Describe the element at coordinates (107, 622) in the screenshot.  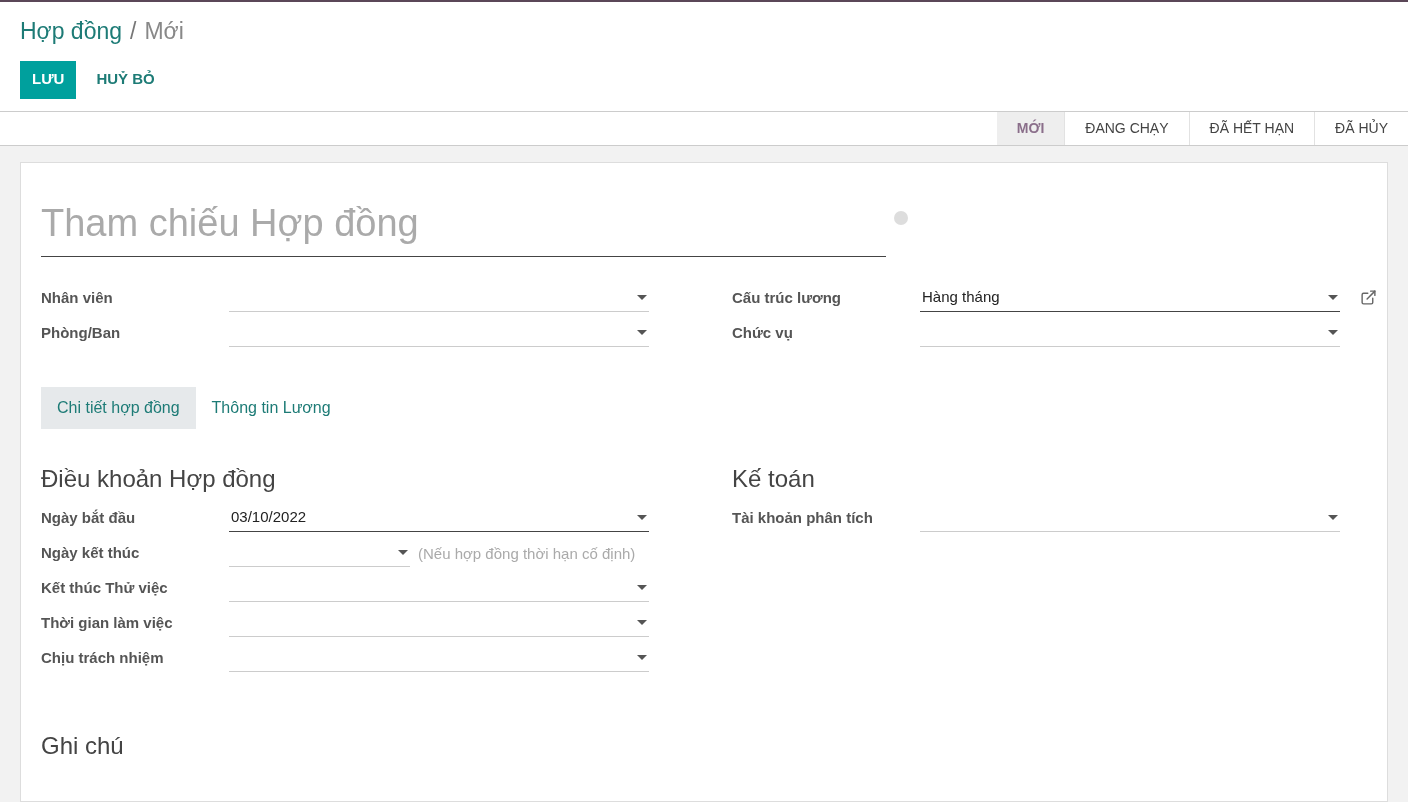
I see `field-label: Thời gian làm việc` at that location.